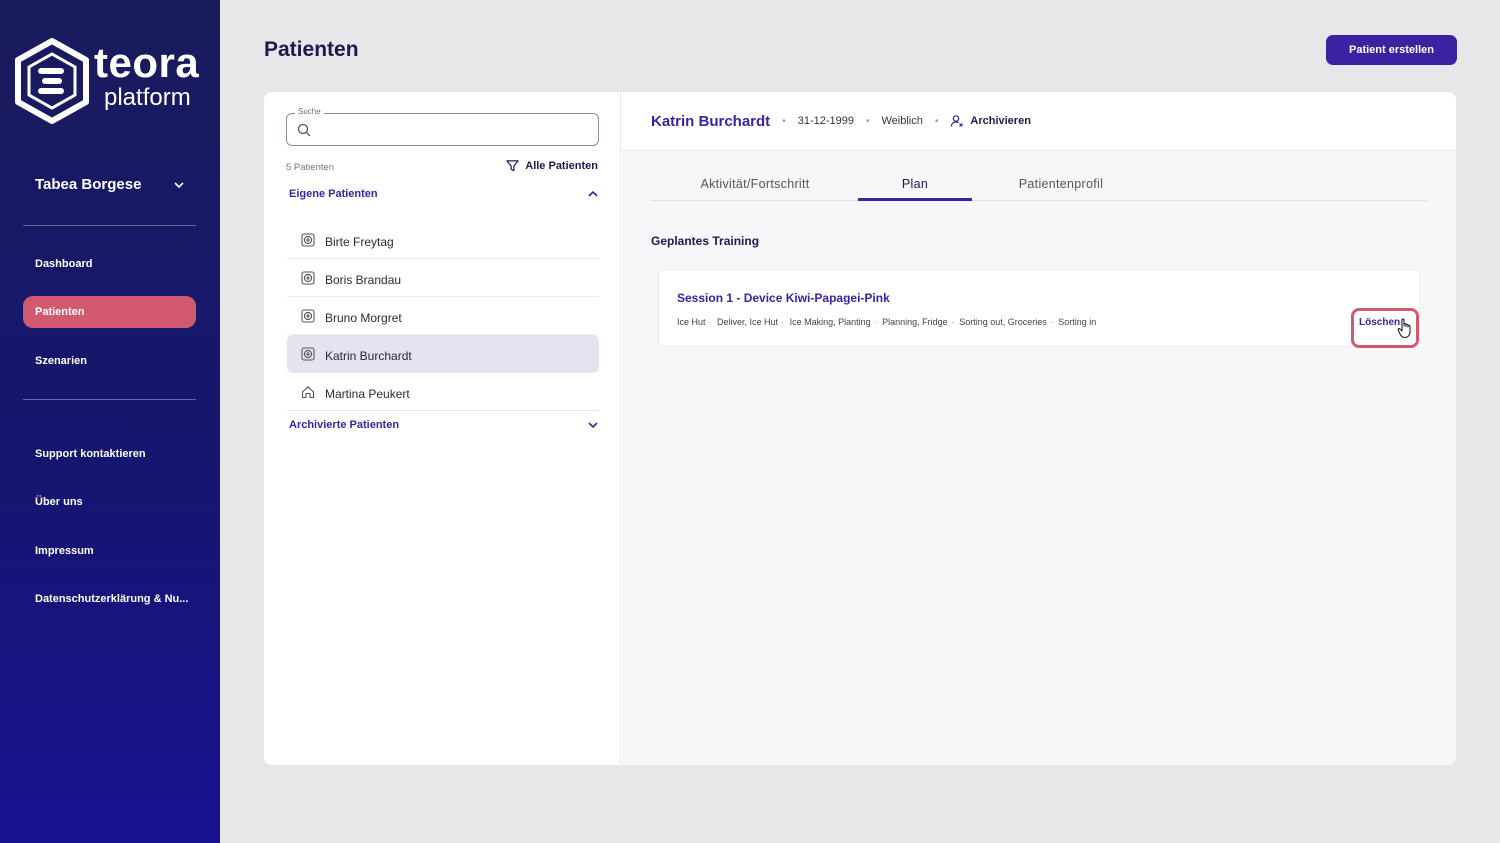  Describe the element at coordinates (147, 97) in the screenshot. I see `brand-subtitle: platform` at that location.